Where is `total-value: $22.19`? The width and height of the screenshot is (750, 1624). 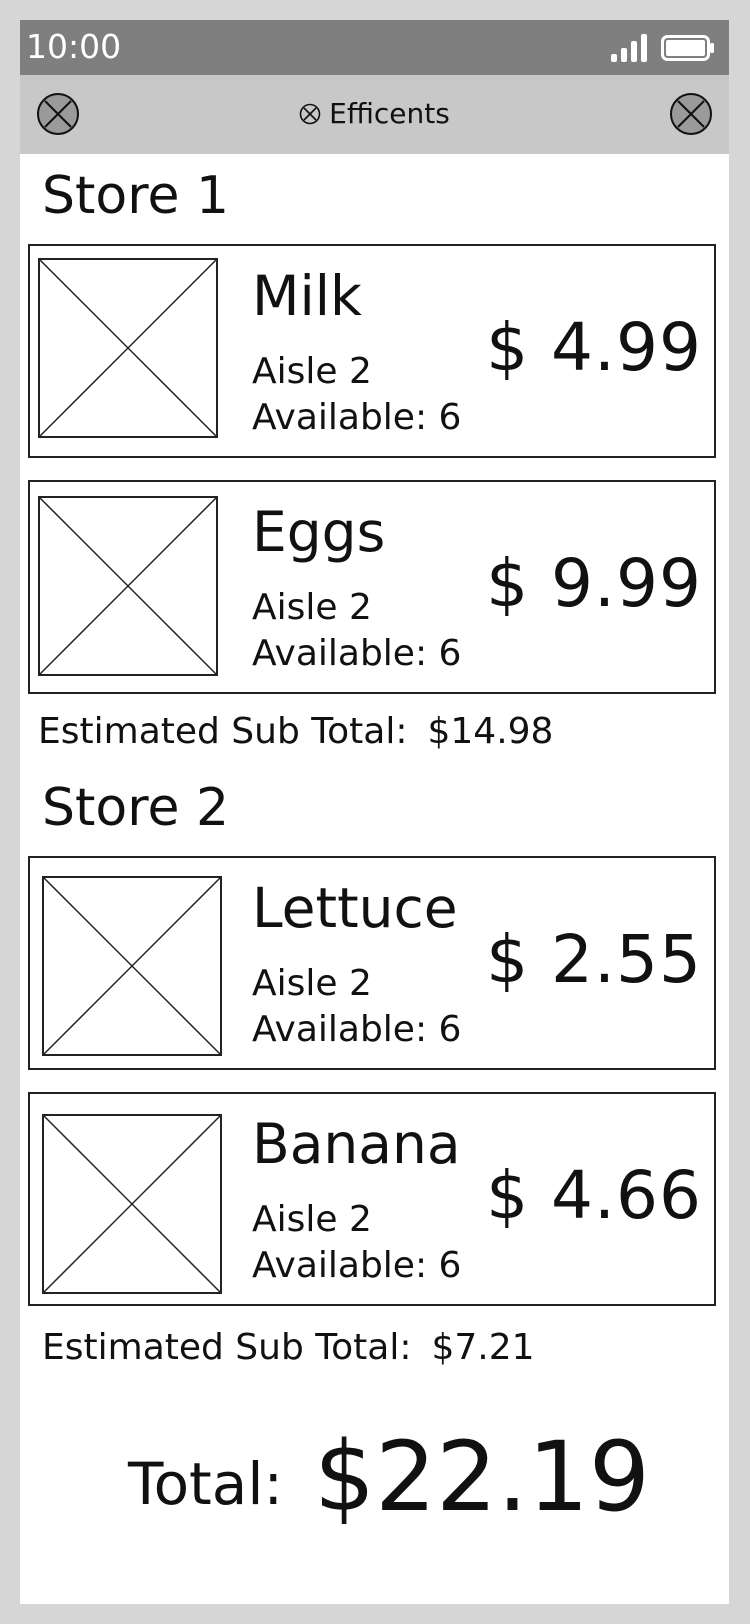 total-value: $22.19 is located at coordinates (482, 1477).